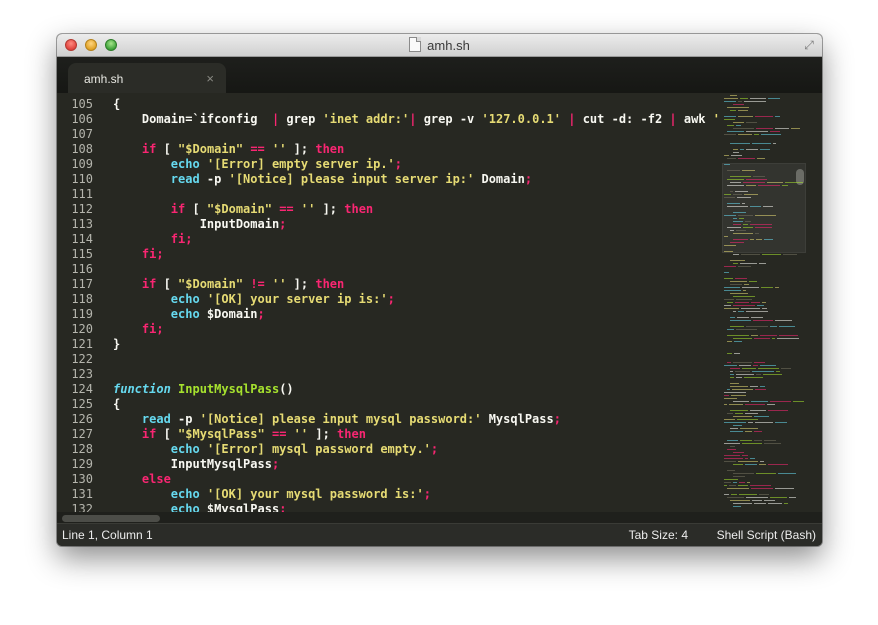 The image size is (878, 625). I want to click on code-token: ==, so click(286, 209).